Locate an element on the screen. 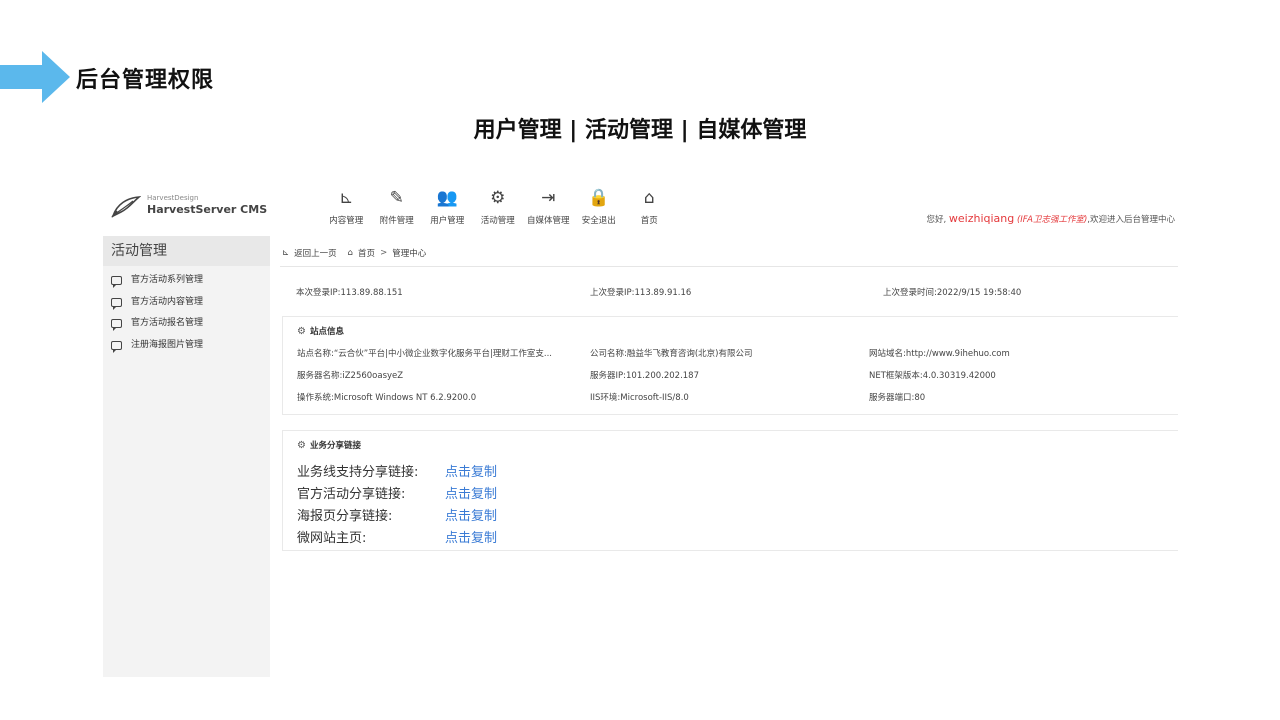 This screenshot has height=720, width=1280. sidebar-item-activity-content: 官方活动内容管理 is located at coordinates (186, 303).